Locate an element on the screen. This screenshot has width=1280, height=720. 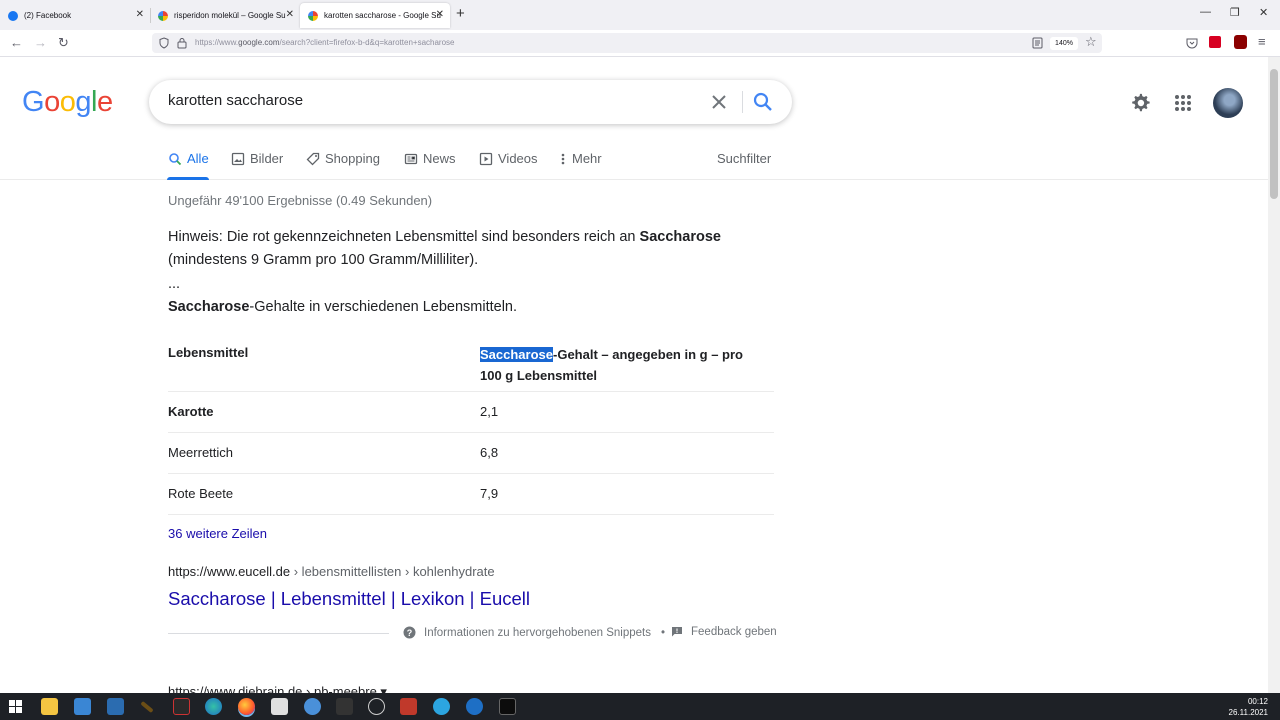
tab-videos: Videos is located at coordinates (508, 158).